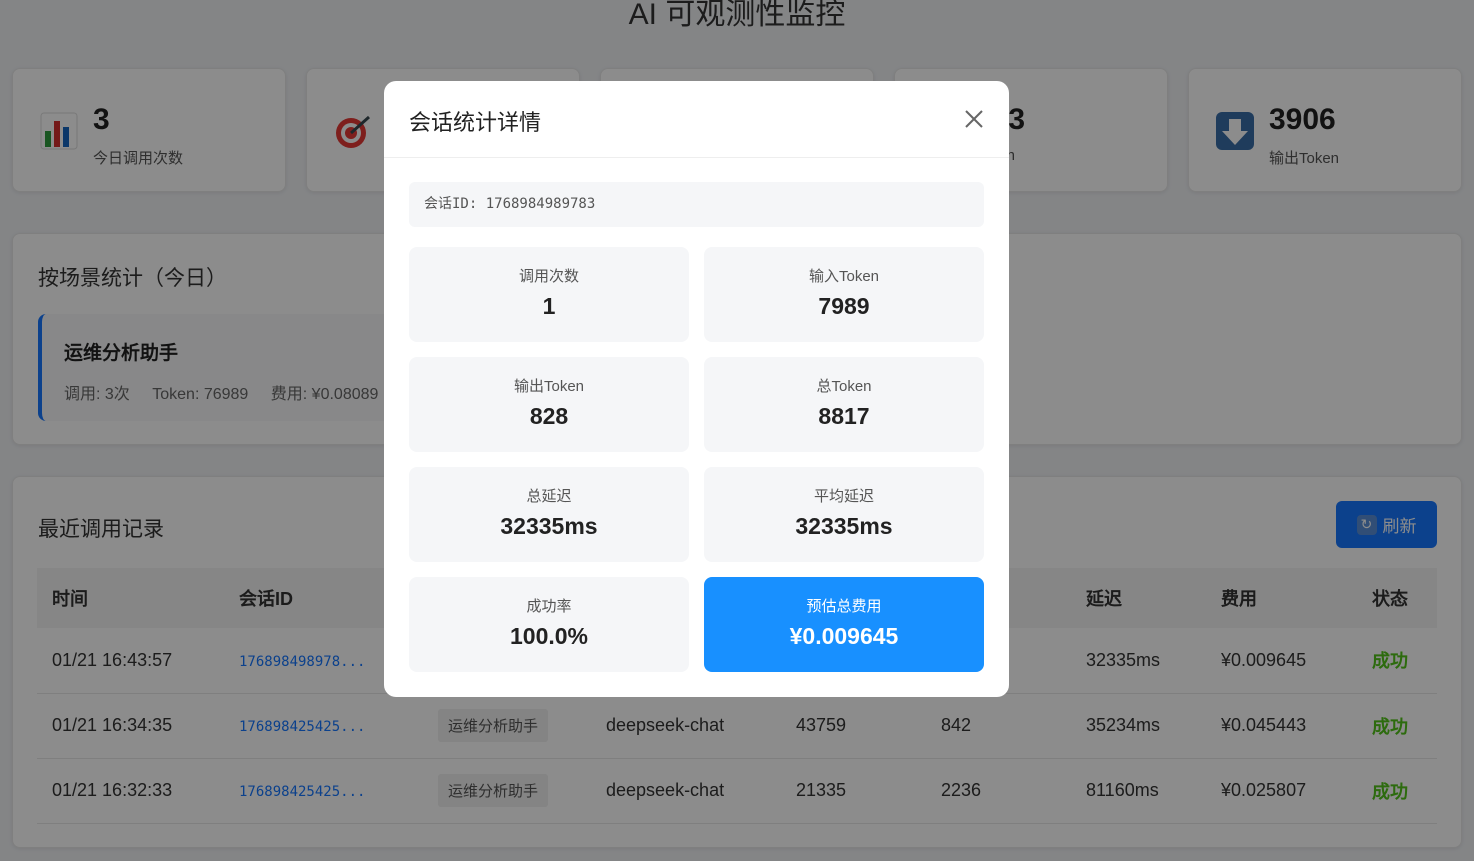  I want to click on metric-avg-latency: 平均延迟 32335ms, so click(844, 514).